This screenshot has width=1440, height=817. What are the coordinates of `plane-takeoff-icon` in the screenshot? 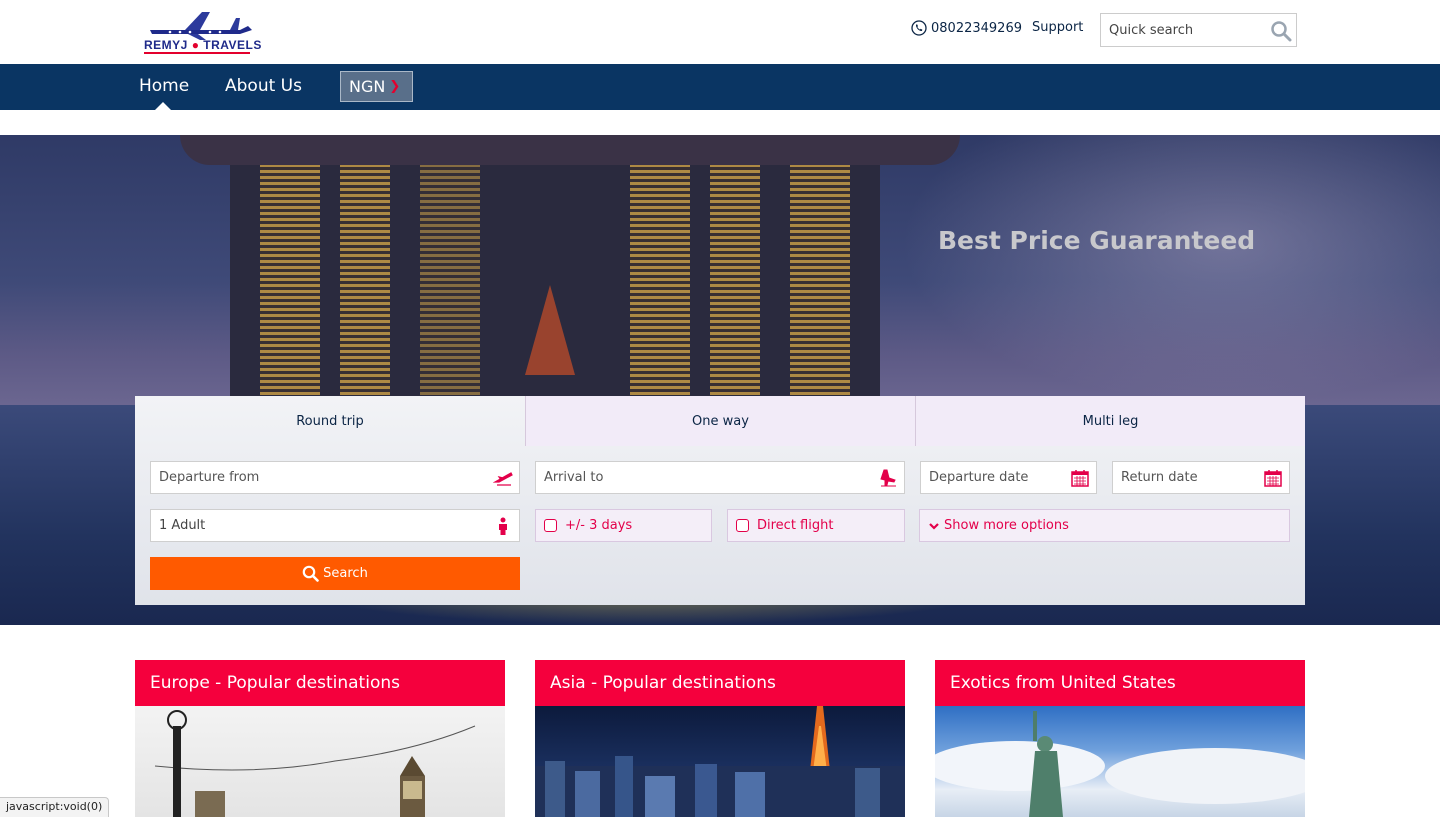 It's located at (503, 479).